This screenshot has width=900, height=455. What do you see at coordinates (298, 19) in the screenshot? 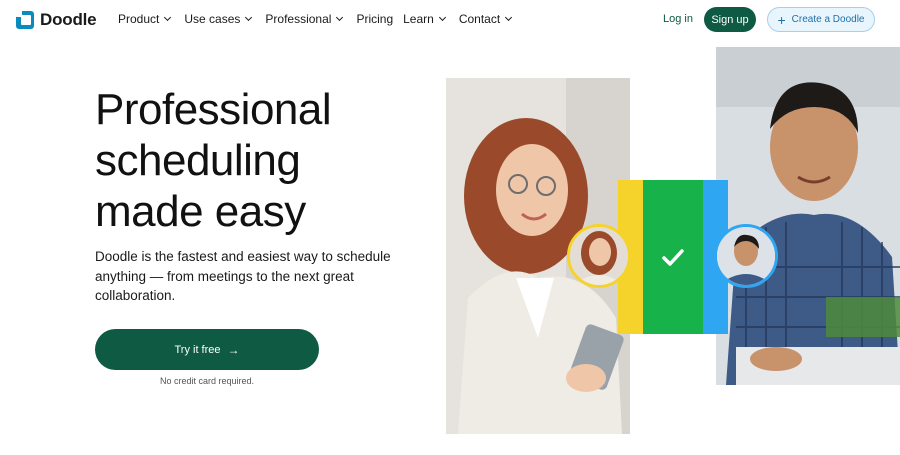
I see `nav-item-label: Professional` at bounding box center [298, 19].